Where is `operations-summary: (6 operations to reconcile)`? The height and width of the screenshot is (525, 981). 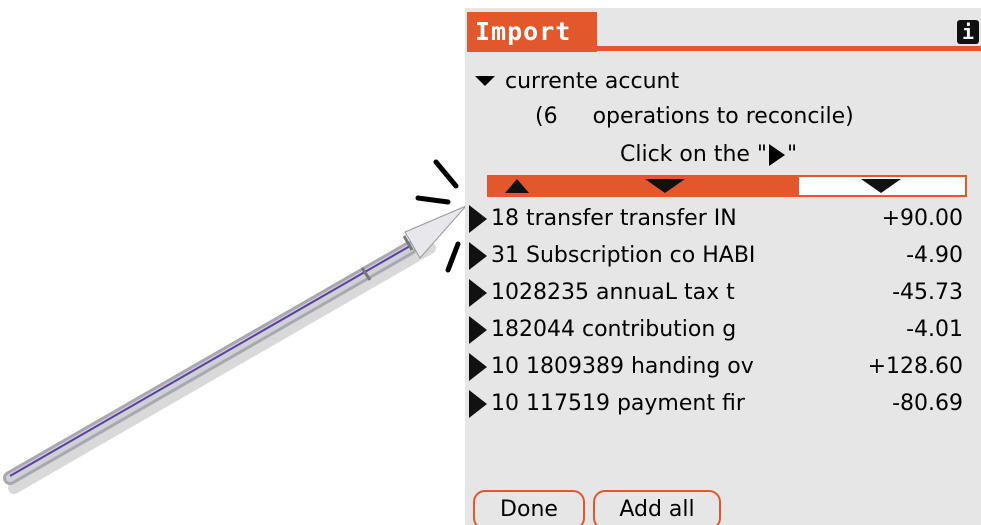
operations-summary: (6 operations to reconcile) is located at coordinates (694, 116).